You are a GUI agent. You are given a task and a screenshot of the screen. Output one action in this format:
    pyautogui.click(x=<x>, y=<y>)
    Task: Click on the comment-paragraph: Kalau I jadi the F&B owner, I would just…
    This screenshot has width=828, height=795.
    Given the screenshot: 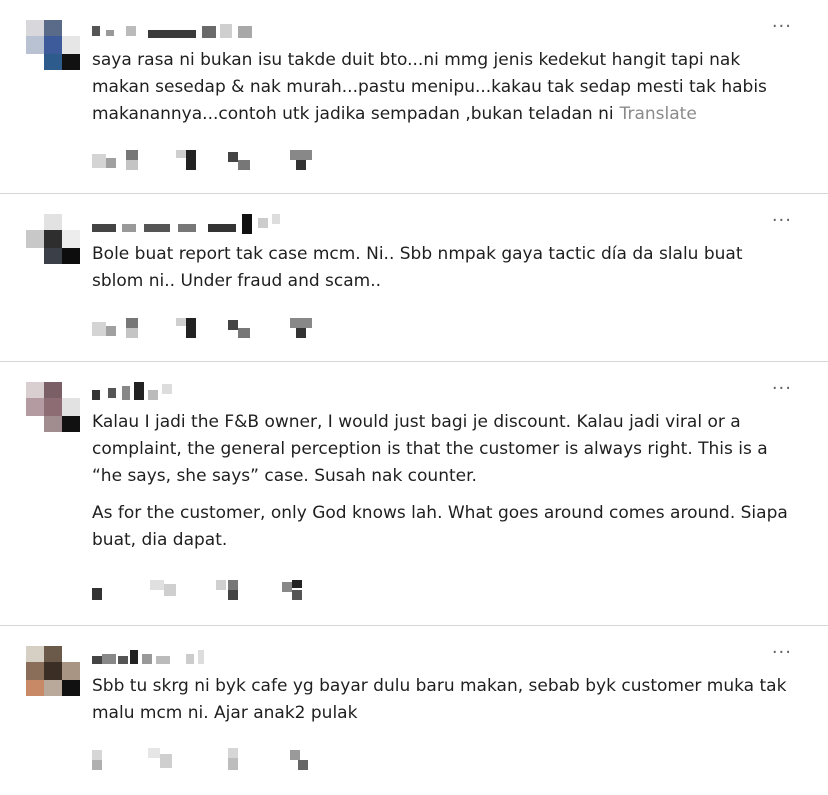 What is the action you would take?
    pyautogui.click(x=430, y=449)
    